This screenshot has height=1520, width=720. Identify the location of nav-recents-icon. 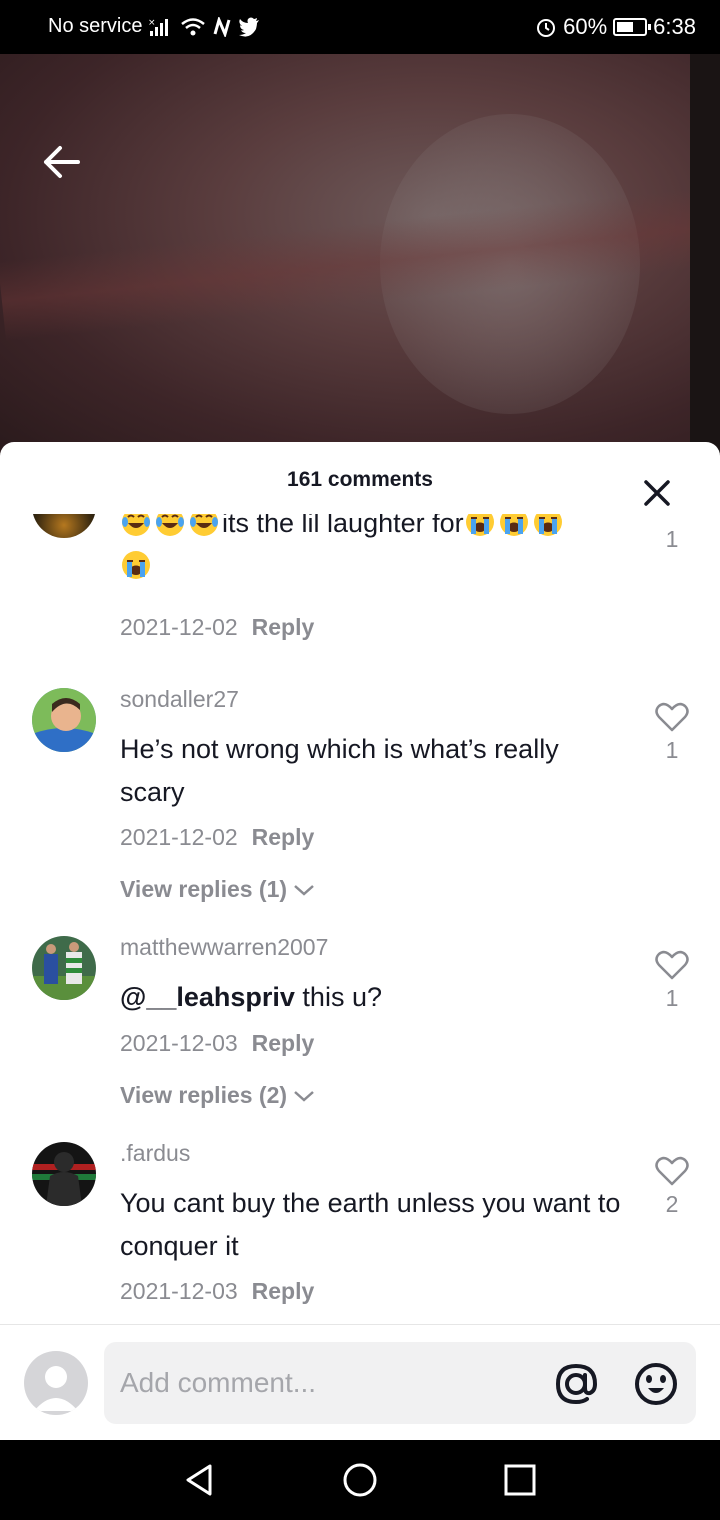
(520, 1480).